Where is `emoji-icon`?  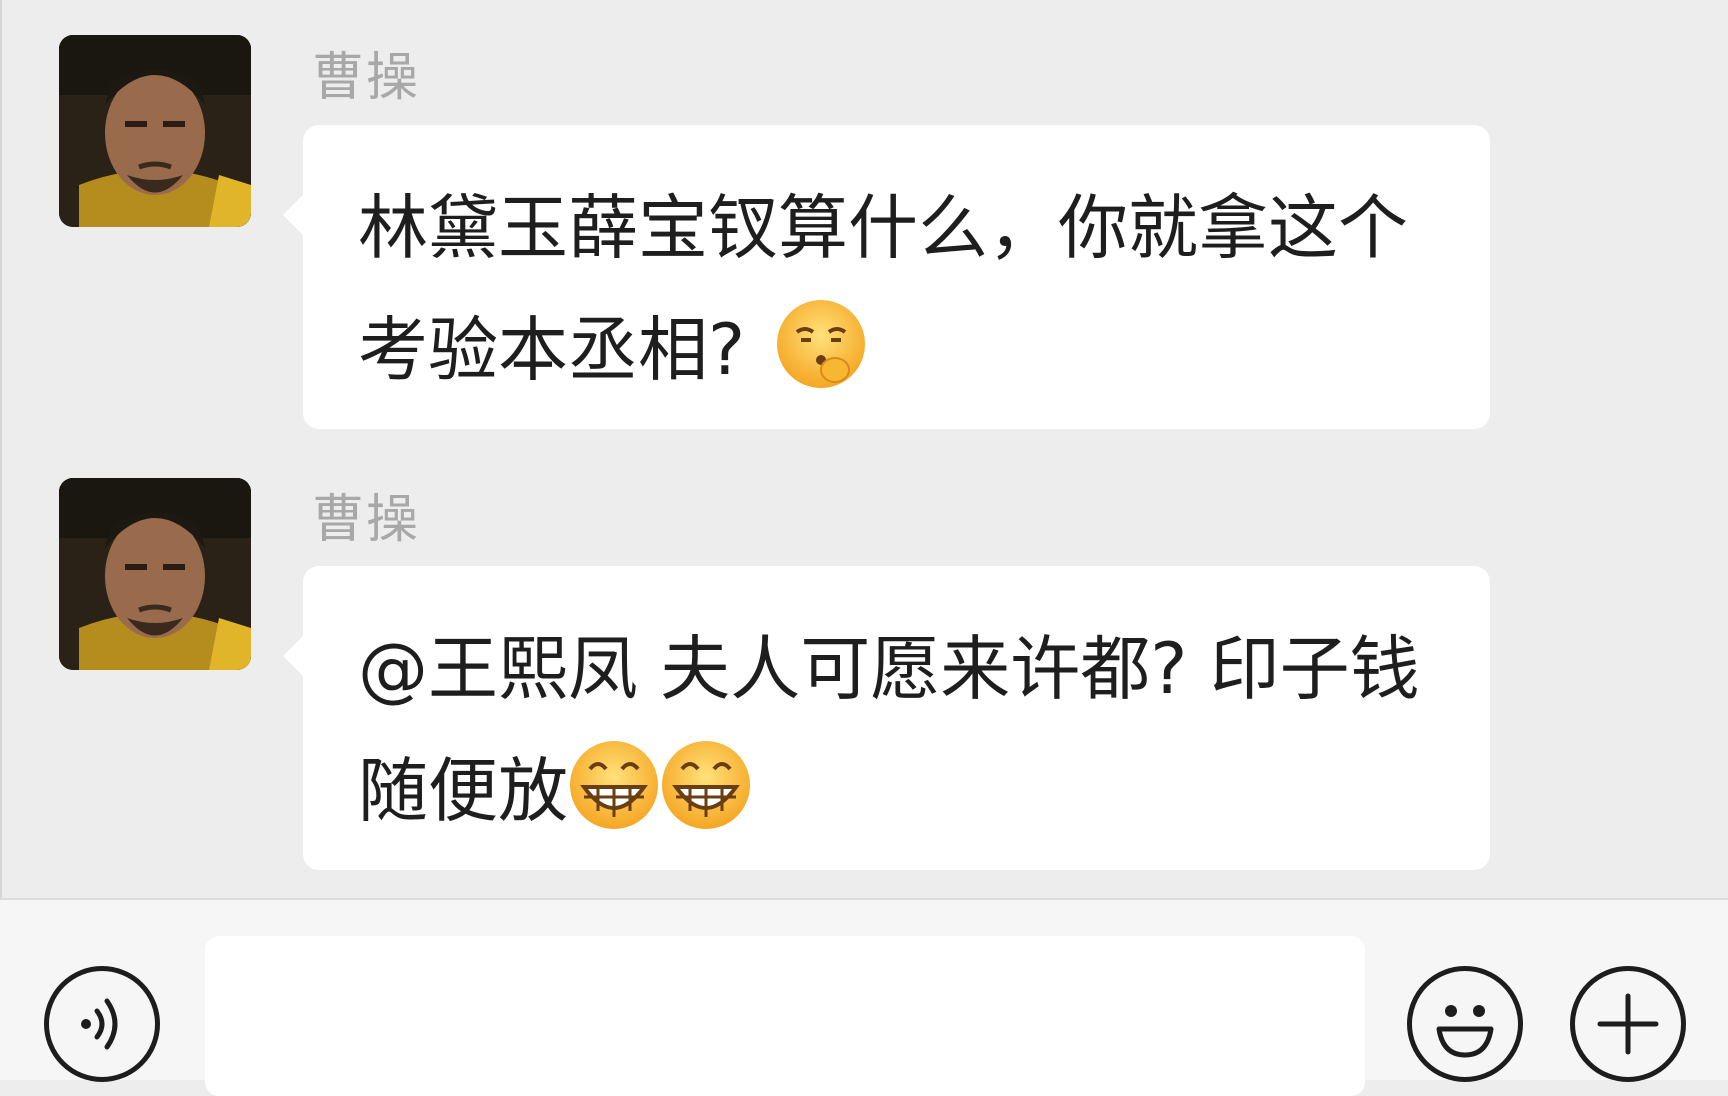
emoji-icon is located at coordinates (1465, 1031).